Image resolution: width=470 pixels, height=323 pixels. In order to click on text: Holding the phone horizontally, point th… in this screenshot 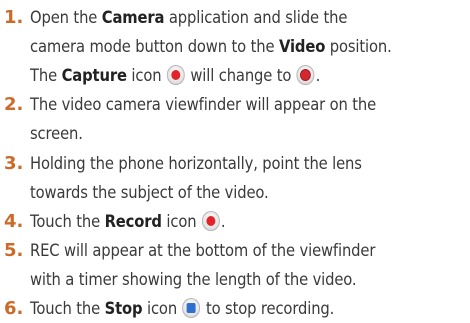, I will do `click(196, 163)`.